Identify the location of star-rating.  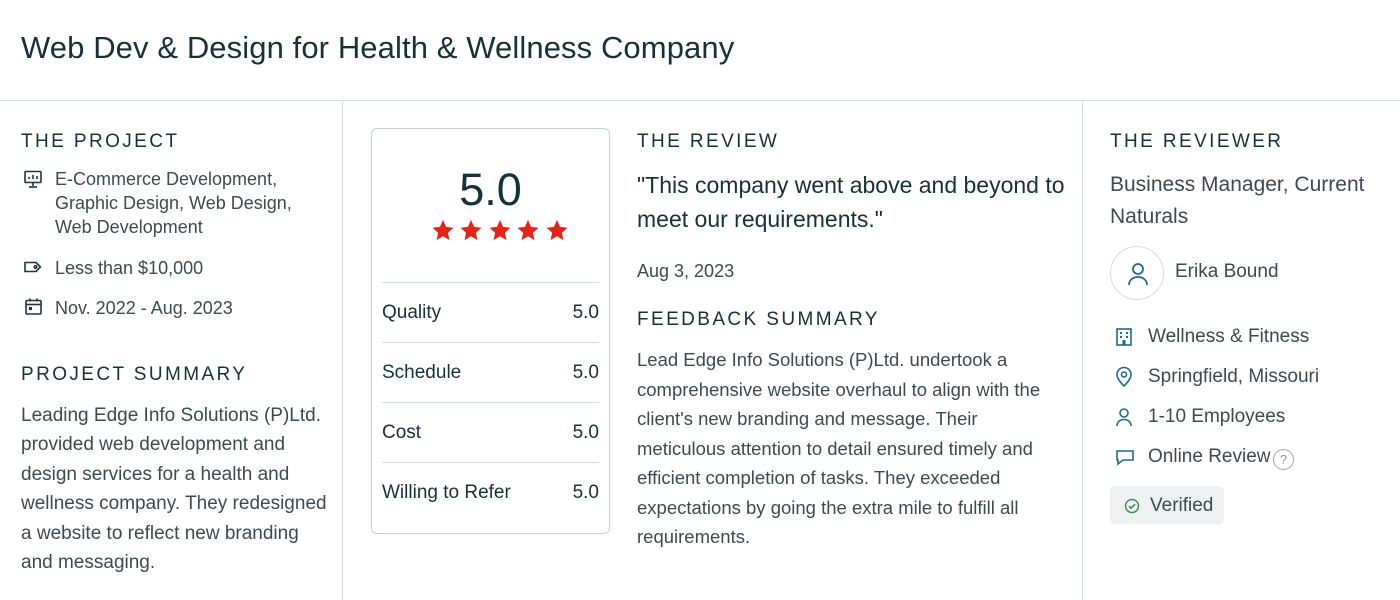
(500, 231).